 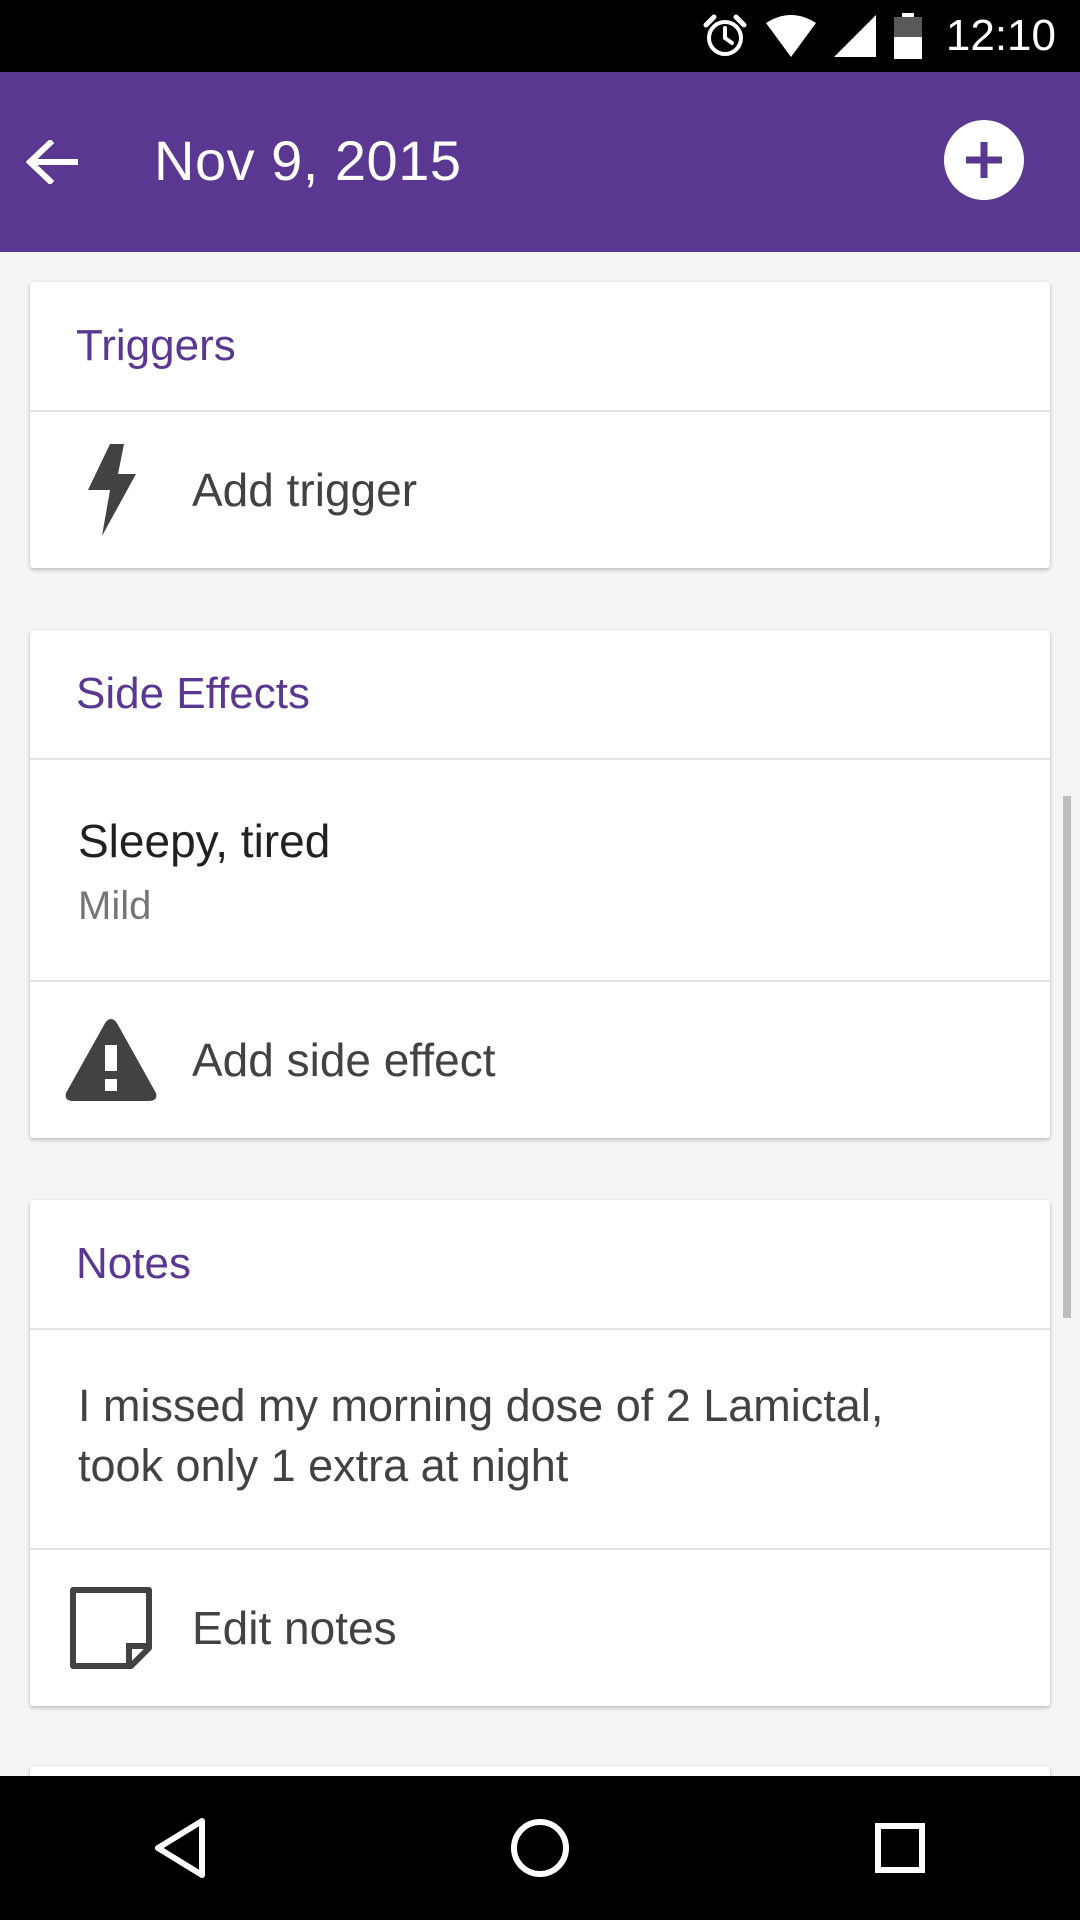 What do you see at coordinates (854, 36) in the screenshot?
I see `signal-icon` at bounding box center [854, 36].